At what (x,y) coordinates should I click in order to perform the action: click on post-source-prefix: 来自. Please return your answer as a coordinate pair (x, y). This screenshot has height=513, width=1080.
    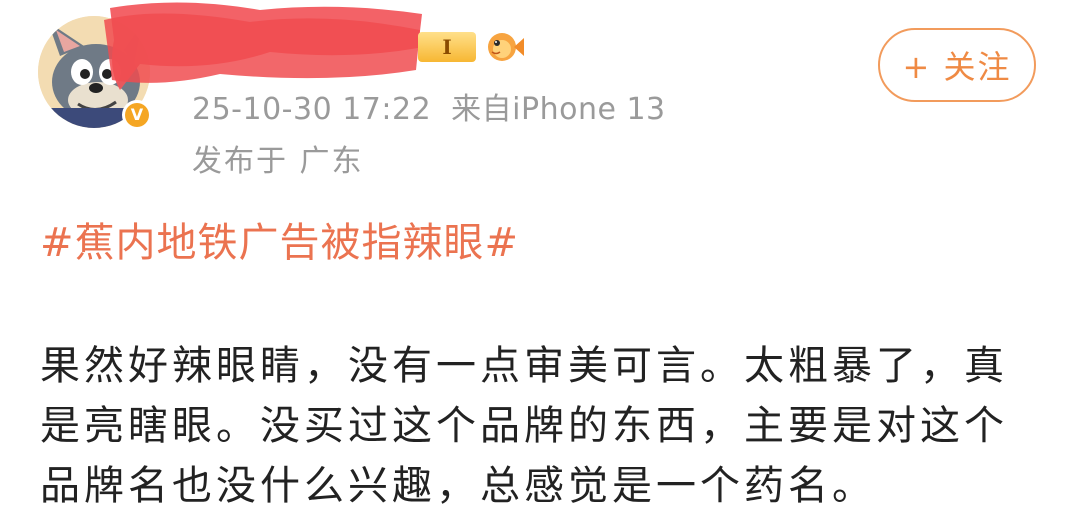
    Looking at the image, I should click on (482, 109).